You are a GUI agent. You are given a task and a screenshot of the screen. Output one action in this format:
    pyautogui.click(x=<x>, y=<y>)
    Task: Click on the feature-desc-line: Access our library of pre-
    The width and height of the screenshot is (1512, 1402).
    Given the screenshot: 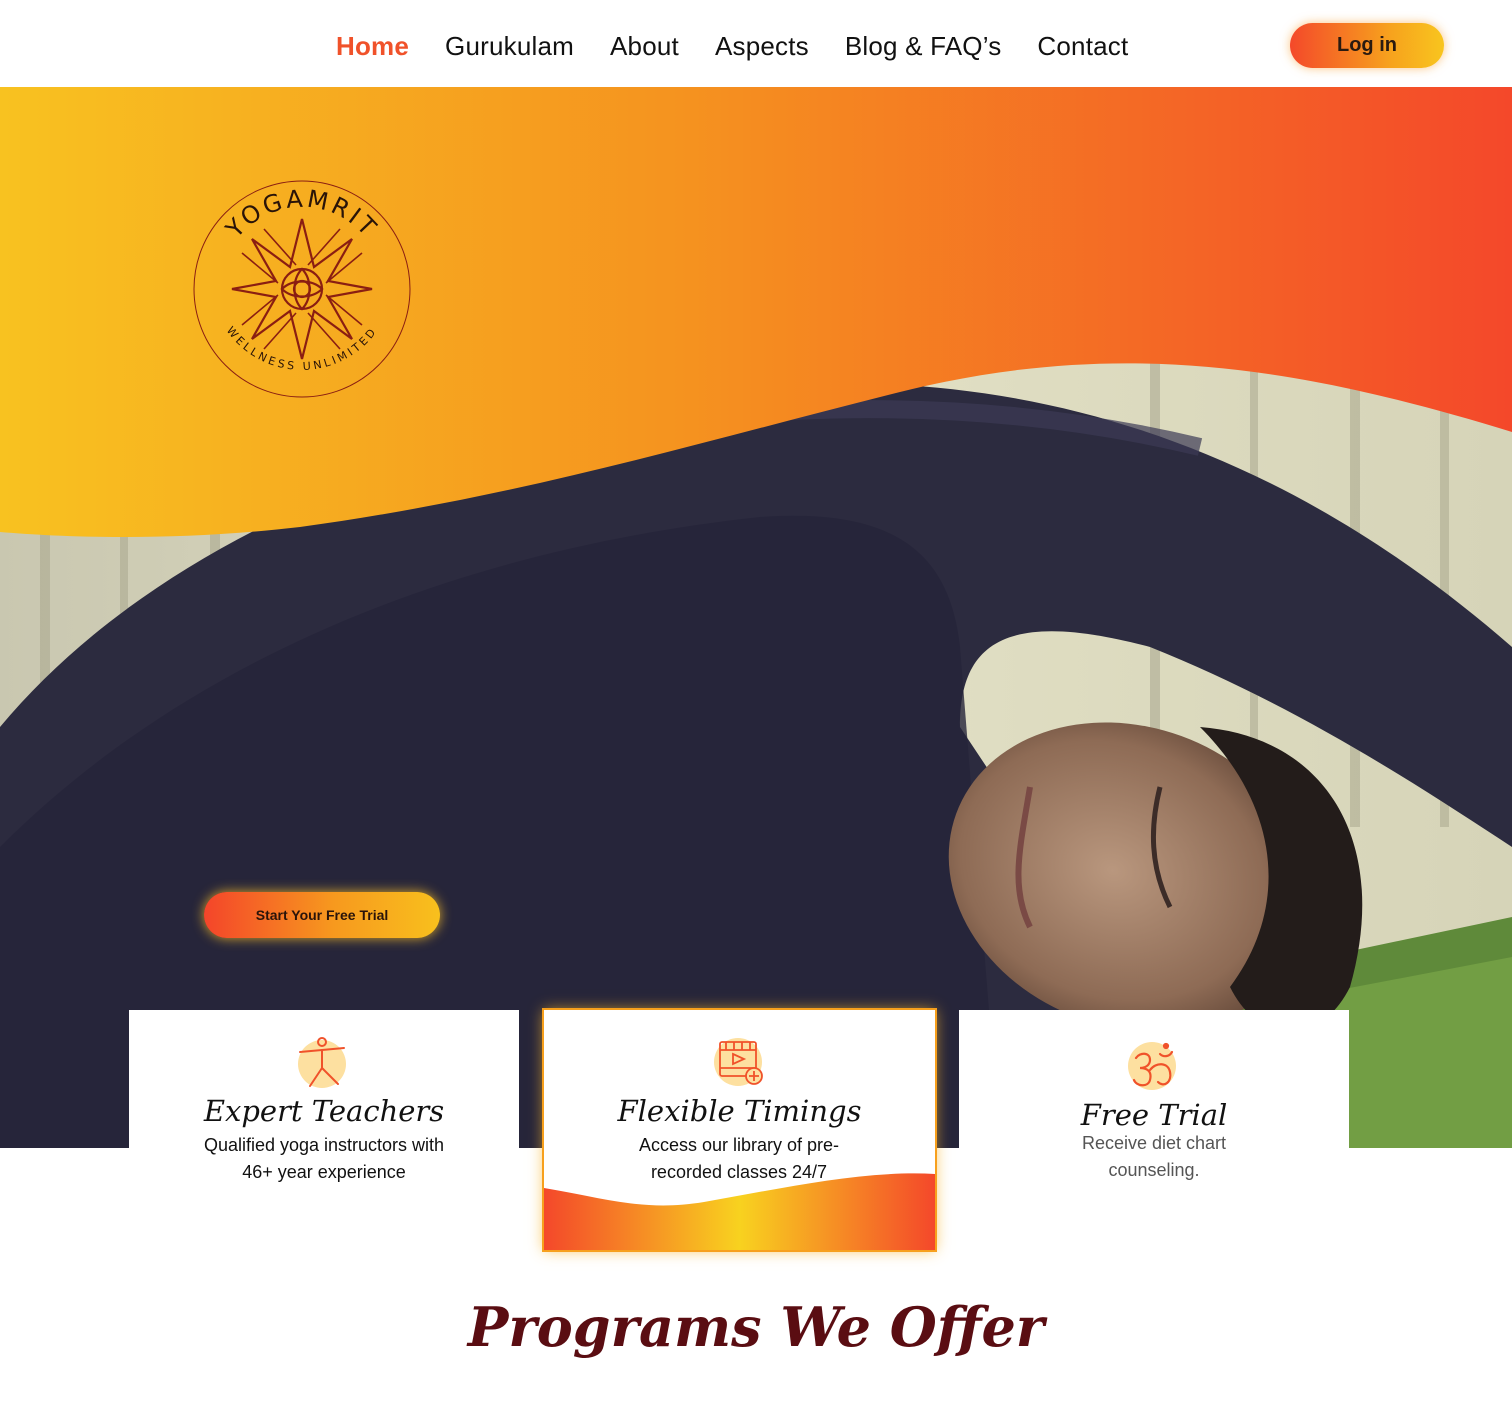 What is the action you would take?
    pyautogui.click(x=739, y=1145)
    